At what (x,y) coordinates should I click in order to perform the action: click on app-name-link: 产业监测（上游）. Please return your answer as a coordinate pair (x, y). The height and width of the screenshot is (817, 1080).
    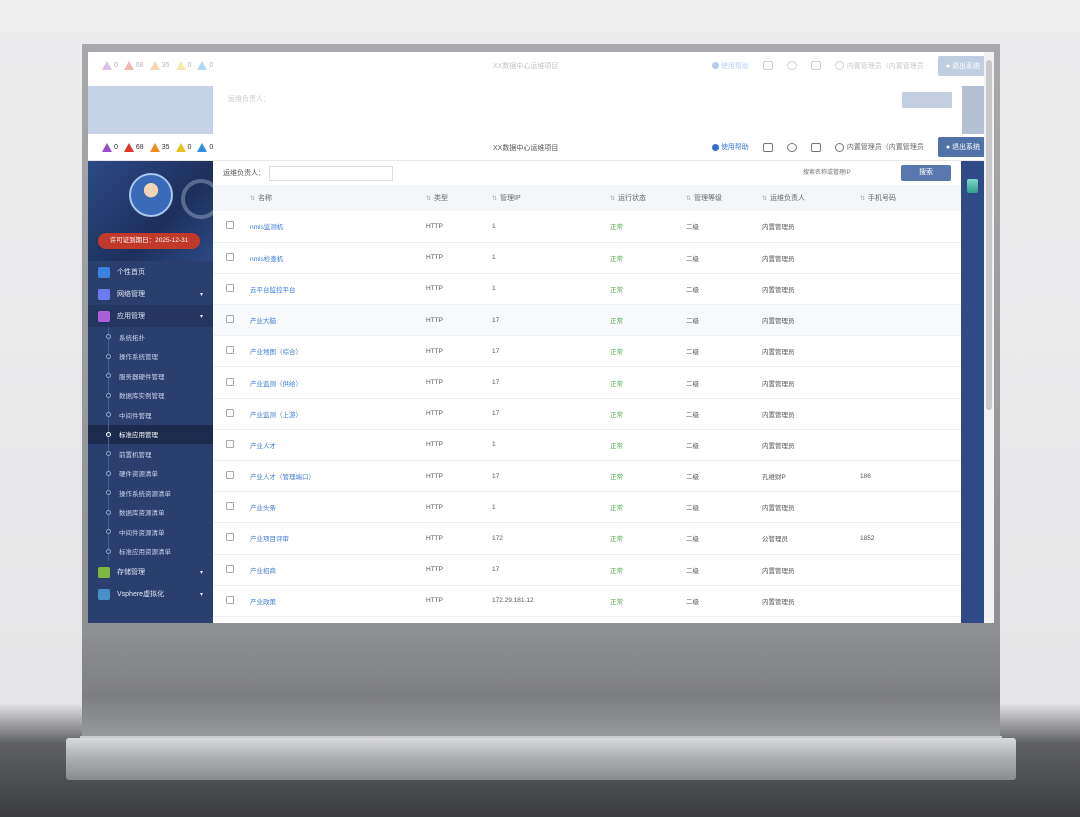
    Looking at the image, I should click on (338, 413).